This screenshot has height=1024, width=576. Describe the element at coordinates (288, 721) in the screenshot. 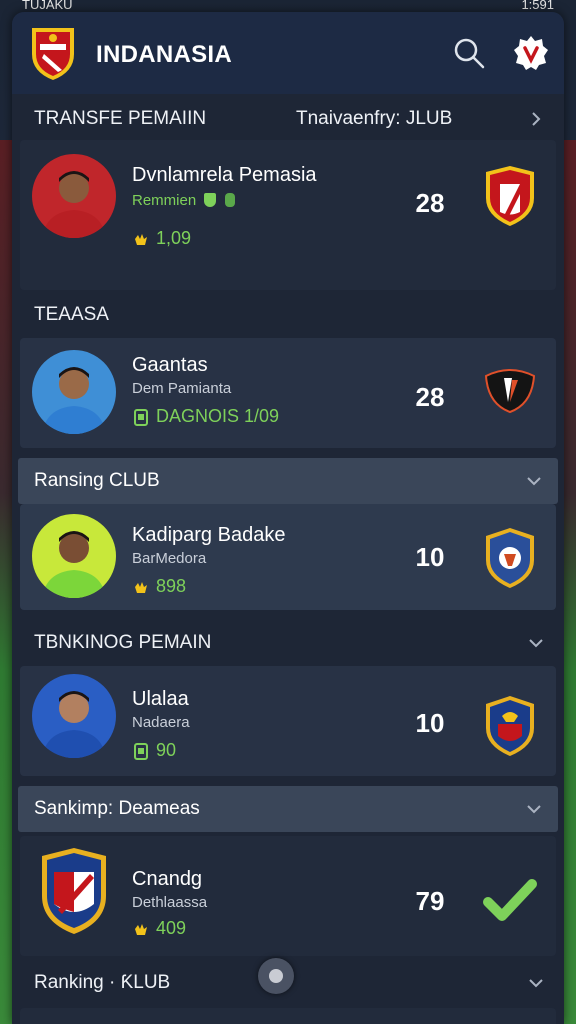

I see `list-item: Ulalaa Nadaera 90 10` at that location.